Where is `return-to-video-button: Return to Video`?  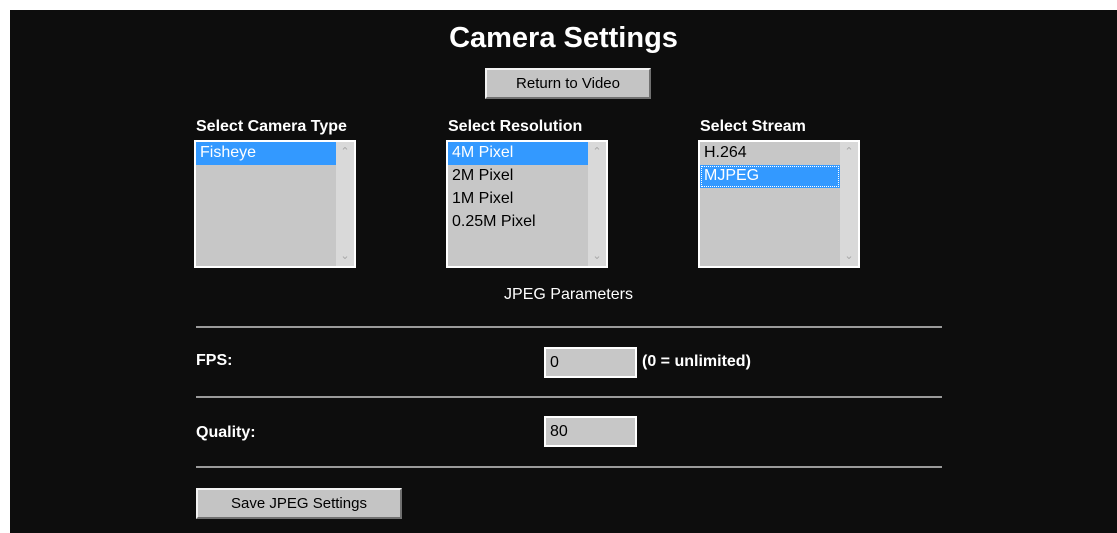
return-to-video-button: Return to Video is located at coordinates (568, 83).